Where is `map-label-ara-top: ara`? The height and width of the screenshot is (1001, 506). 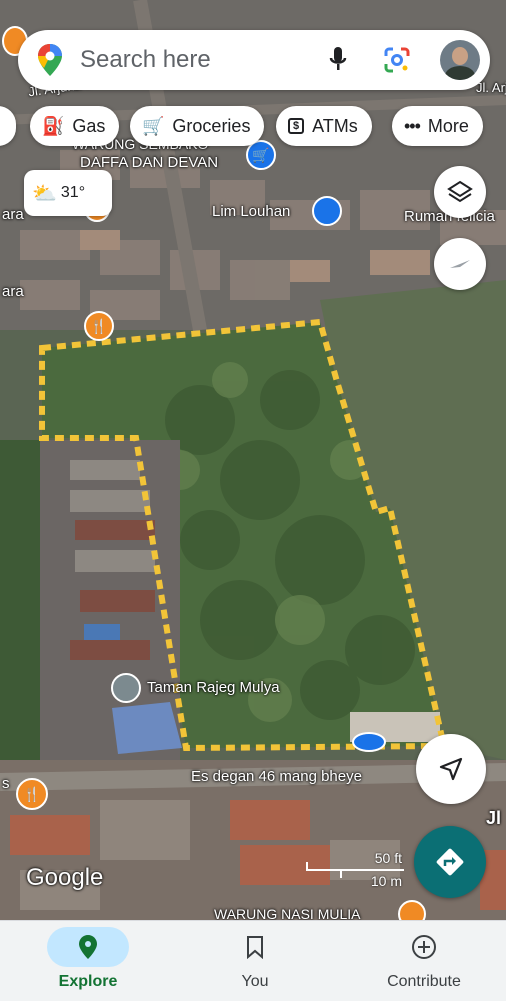
map-label-ara-top: ara is located at coordinates (13, 214).